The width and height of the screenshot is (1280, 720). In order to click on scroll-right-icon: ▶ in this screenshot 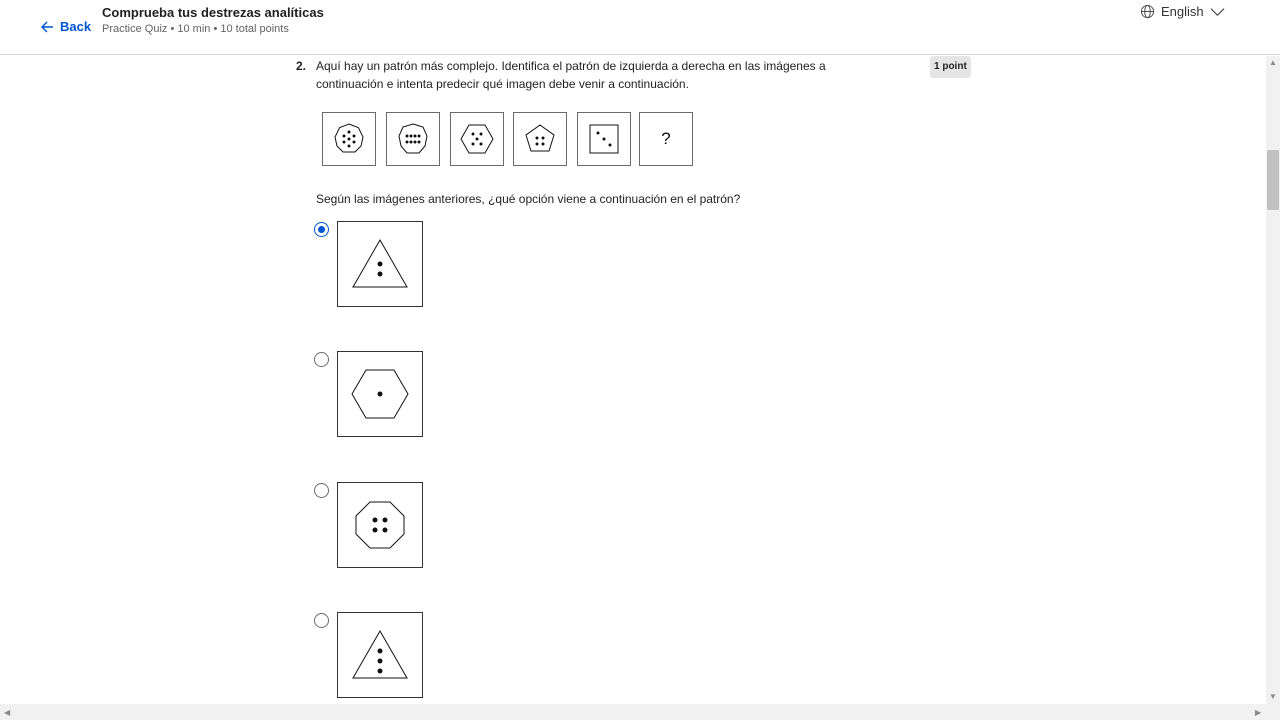, I will do `click(1258, 712)`.